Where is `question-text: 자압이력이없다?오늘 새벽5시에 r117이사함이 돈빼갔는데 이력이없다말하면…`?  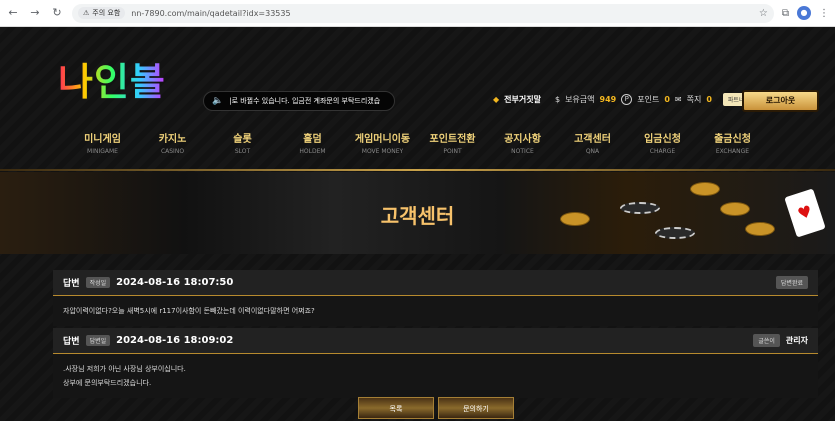 question-text: 자압이력이없다?오늘 새벽5시에 r117이사함이 돈빼갔는데 이력이없다말하면… is located at coordinates (189, 311).